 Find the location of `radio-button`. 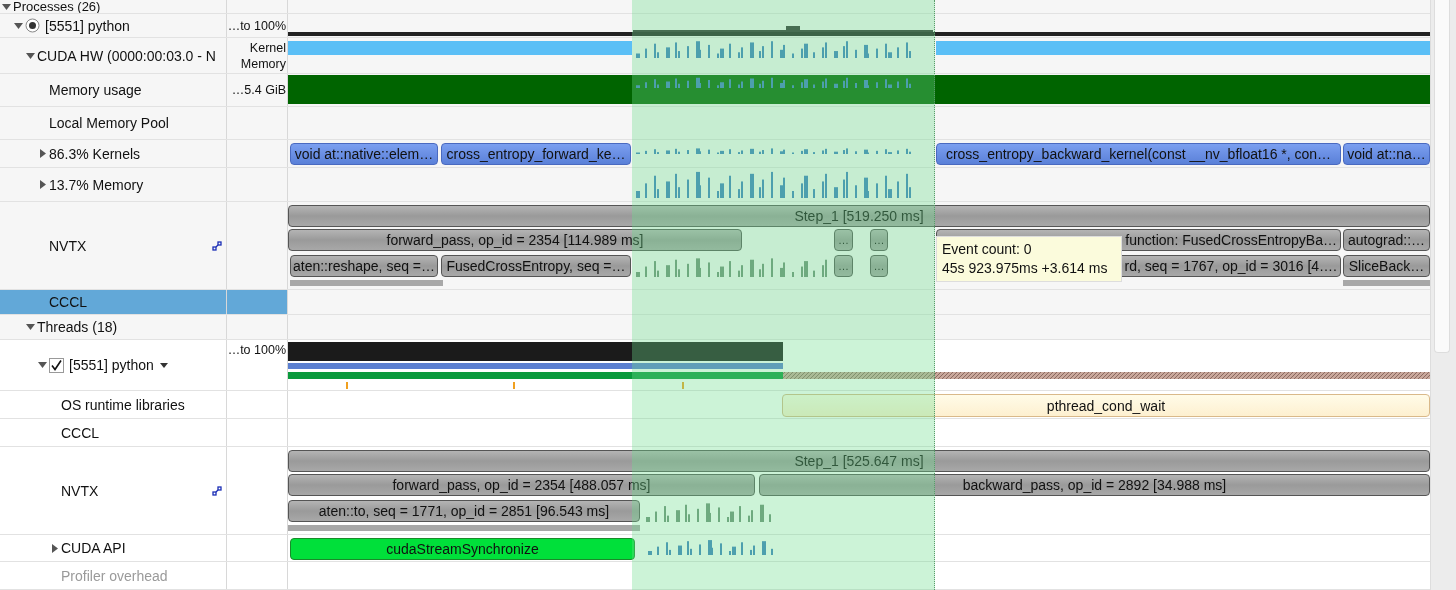

radio-button is located at coordinates (32, 25).